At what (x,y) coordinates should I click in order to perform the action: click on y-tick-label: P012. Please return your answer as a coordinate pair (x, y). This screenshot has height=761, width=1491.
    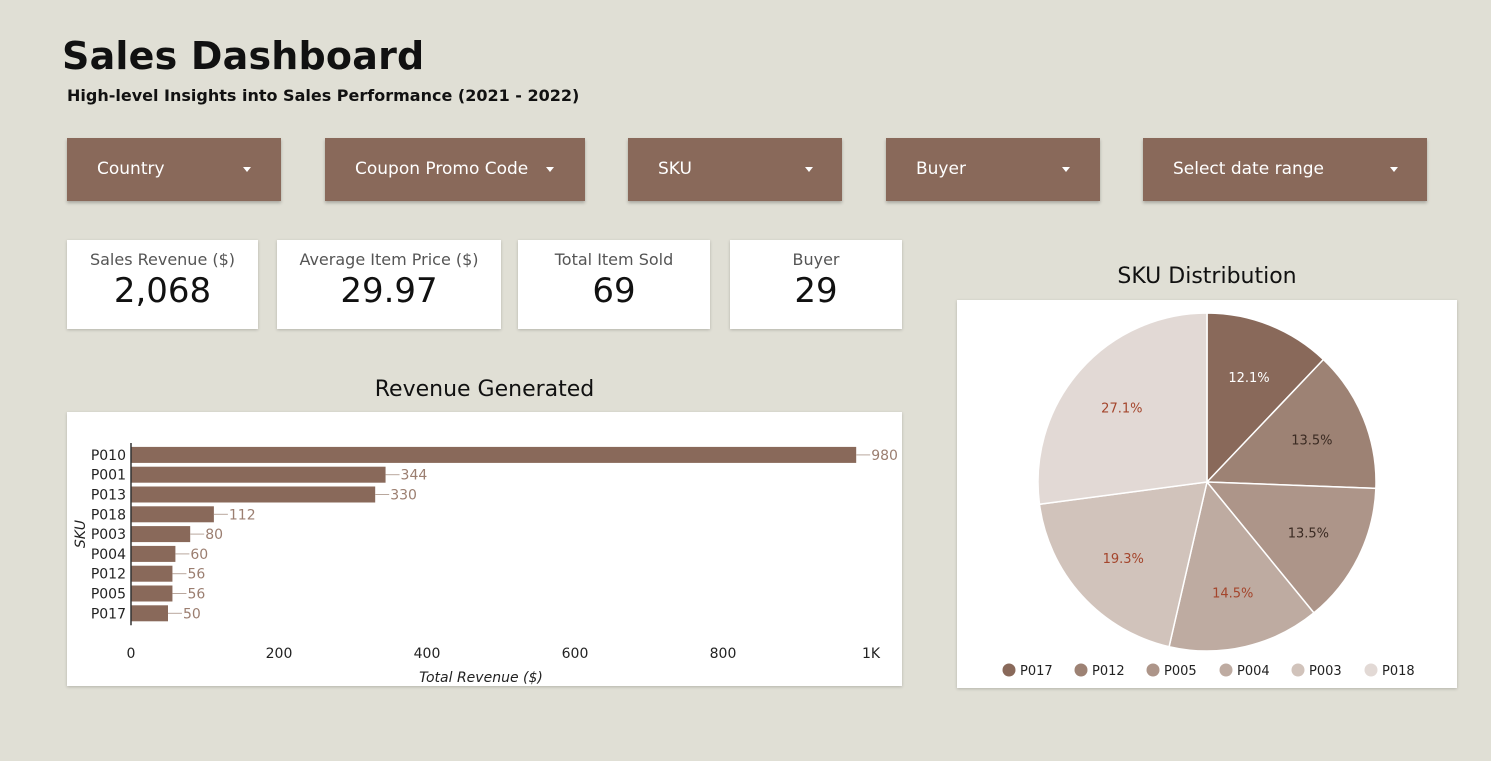
    Looking at the image, I should click on (108, 575).